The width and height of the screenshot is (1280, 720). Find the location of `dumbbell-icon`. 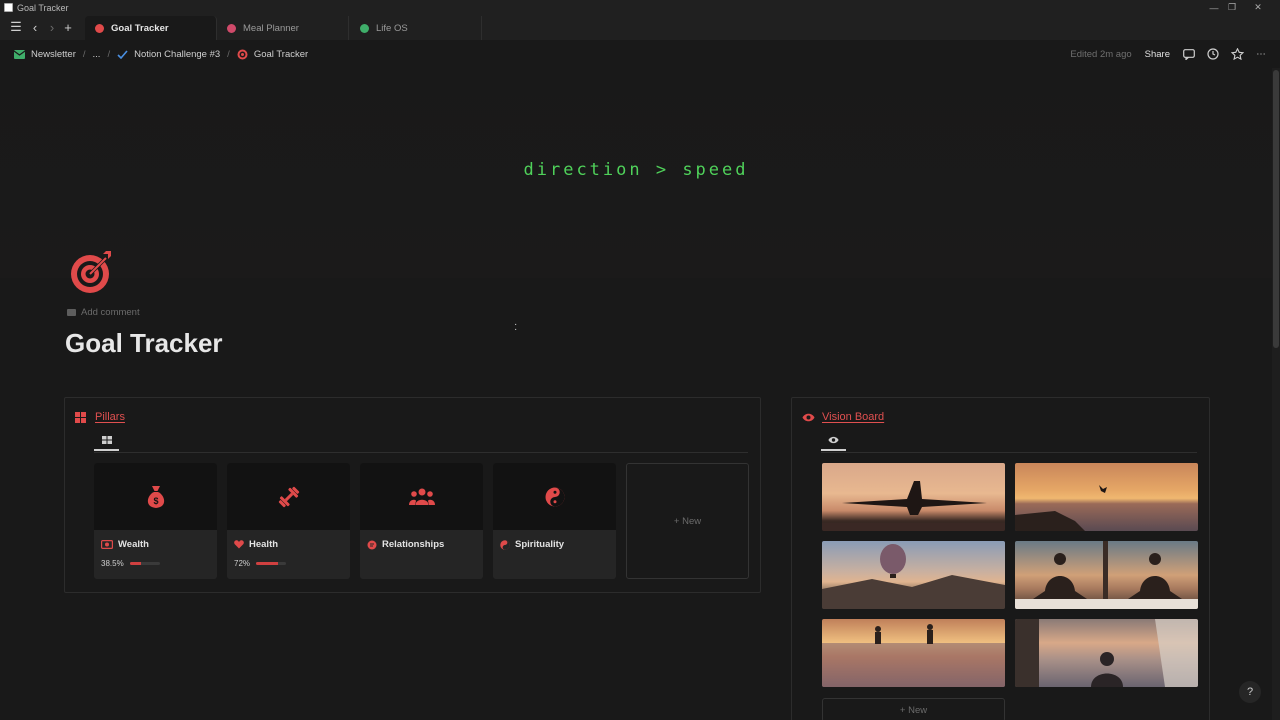

dumbbell-icon is located at coordinates (288, 496).